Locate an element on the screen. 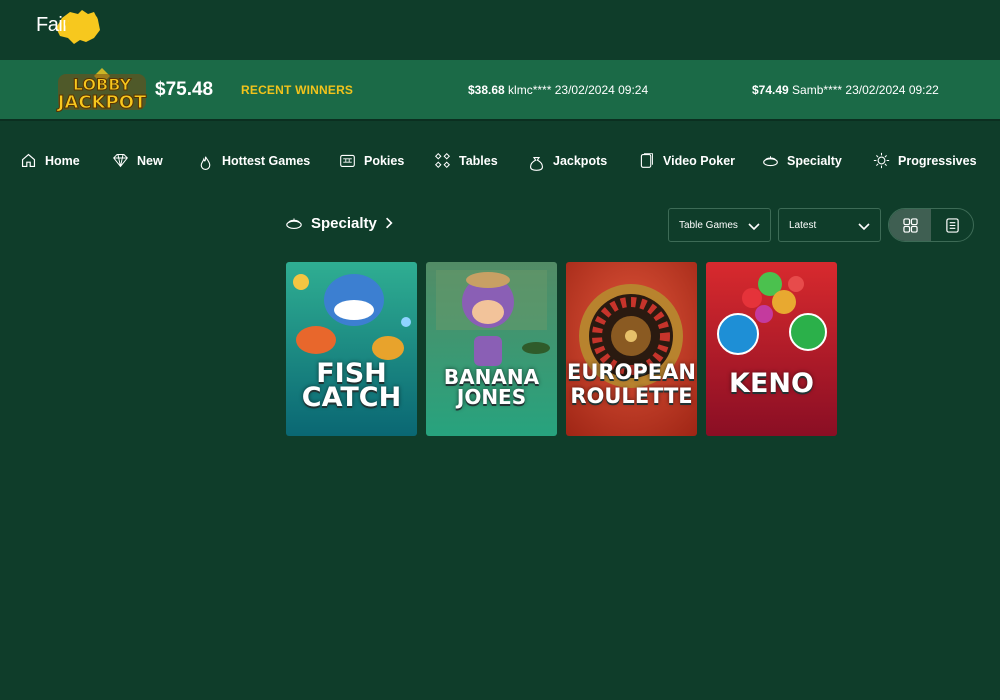 The image size is (1000, 700). keno-artwork is located at coordinates (771, 349).